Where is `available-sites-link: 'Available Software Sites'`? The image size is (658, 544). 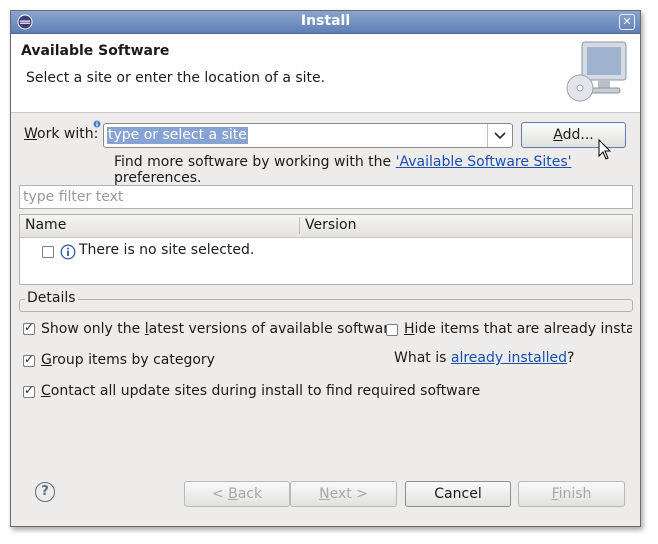 available-sites-link: 'Available Software Sites' is located at coordinates (484, 162).